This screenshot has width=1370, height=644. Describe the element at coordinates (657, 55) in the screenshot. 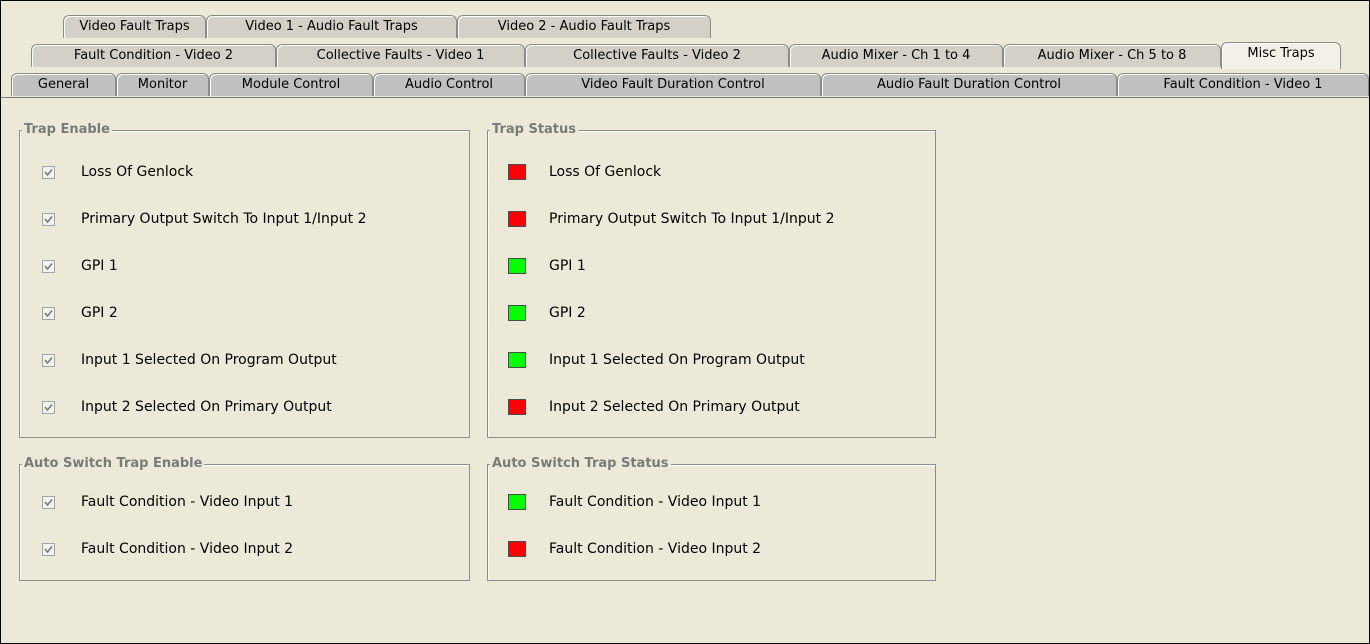

I see `tab-collective-faults-video-2: Collective Faults - Video 2` at that location.